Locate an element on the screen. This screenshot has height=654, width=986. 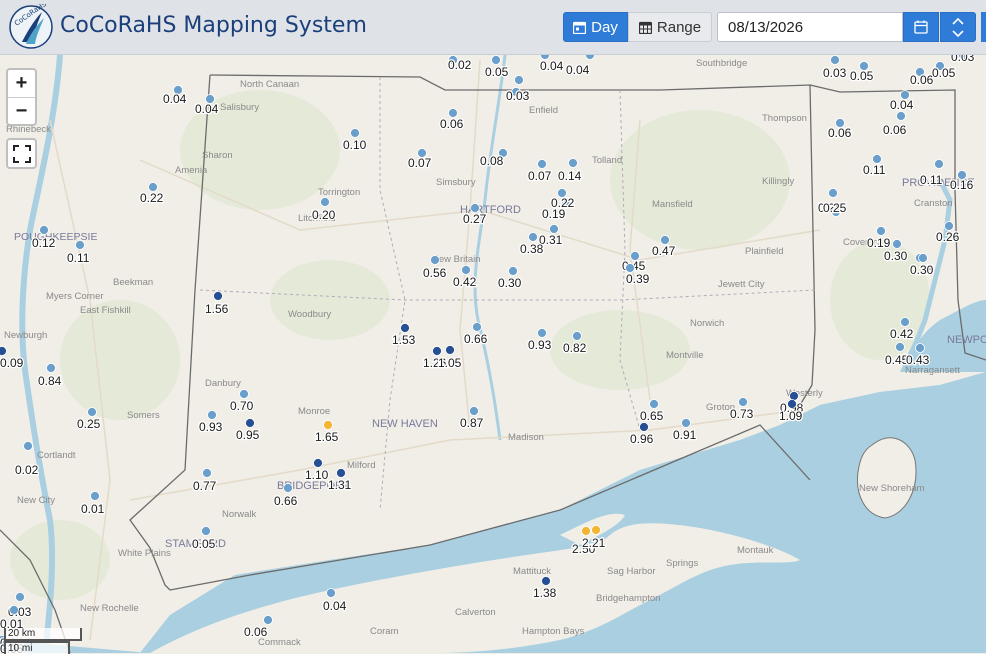
precip-value-label: 0.82 is located at coordinates (575, 348).